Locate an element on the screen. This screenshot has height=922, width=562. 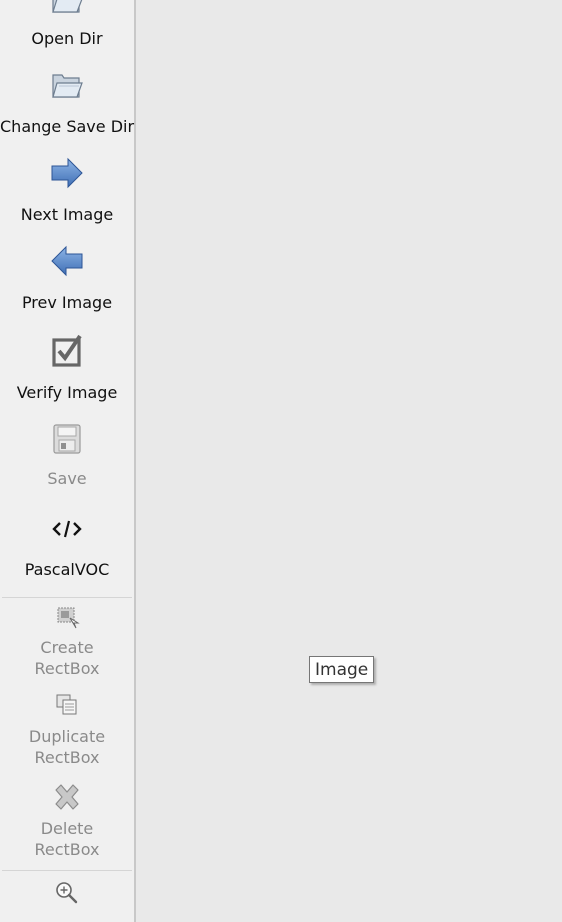
duplicate-rectbox-label-line1: Duplicate is located at coordinates (67, 736).